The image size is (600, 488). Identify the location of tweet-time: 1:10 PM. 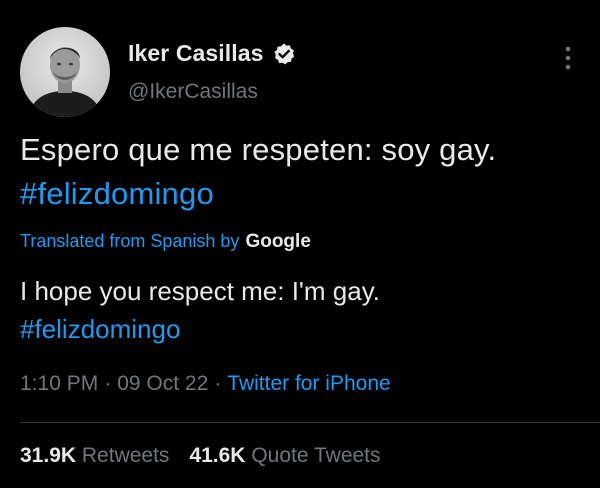
(59, 383).